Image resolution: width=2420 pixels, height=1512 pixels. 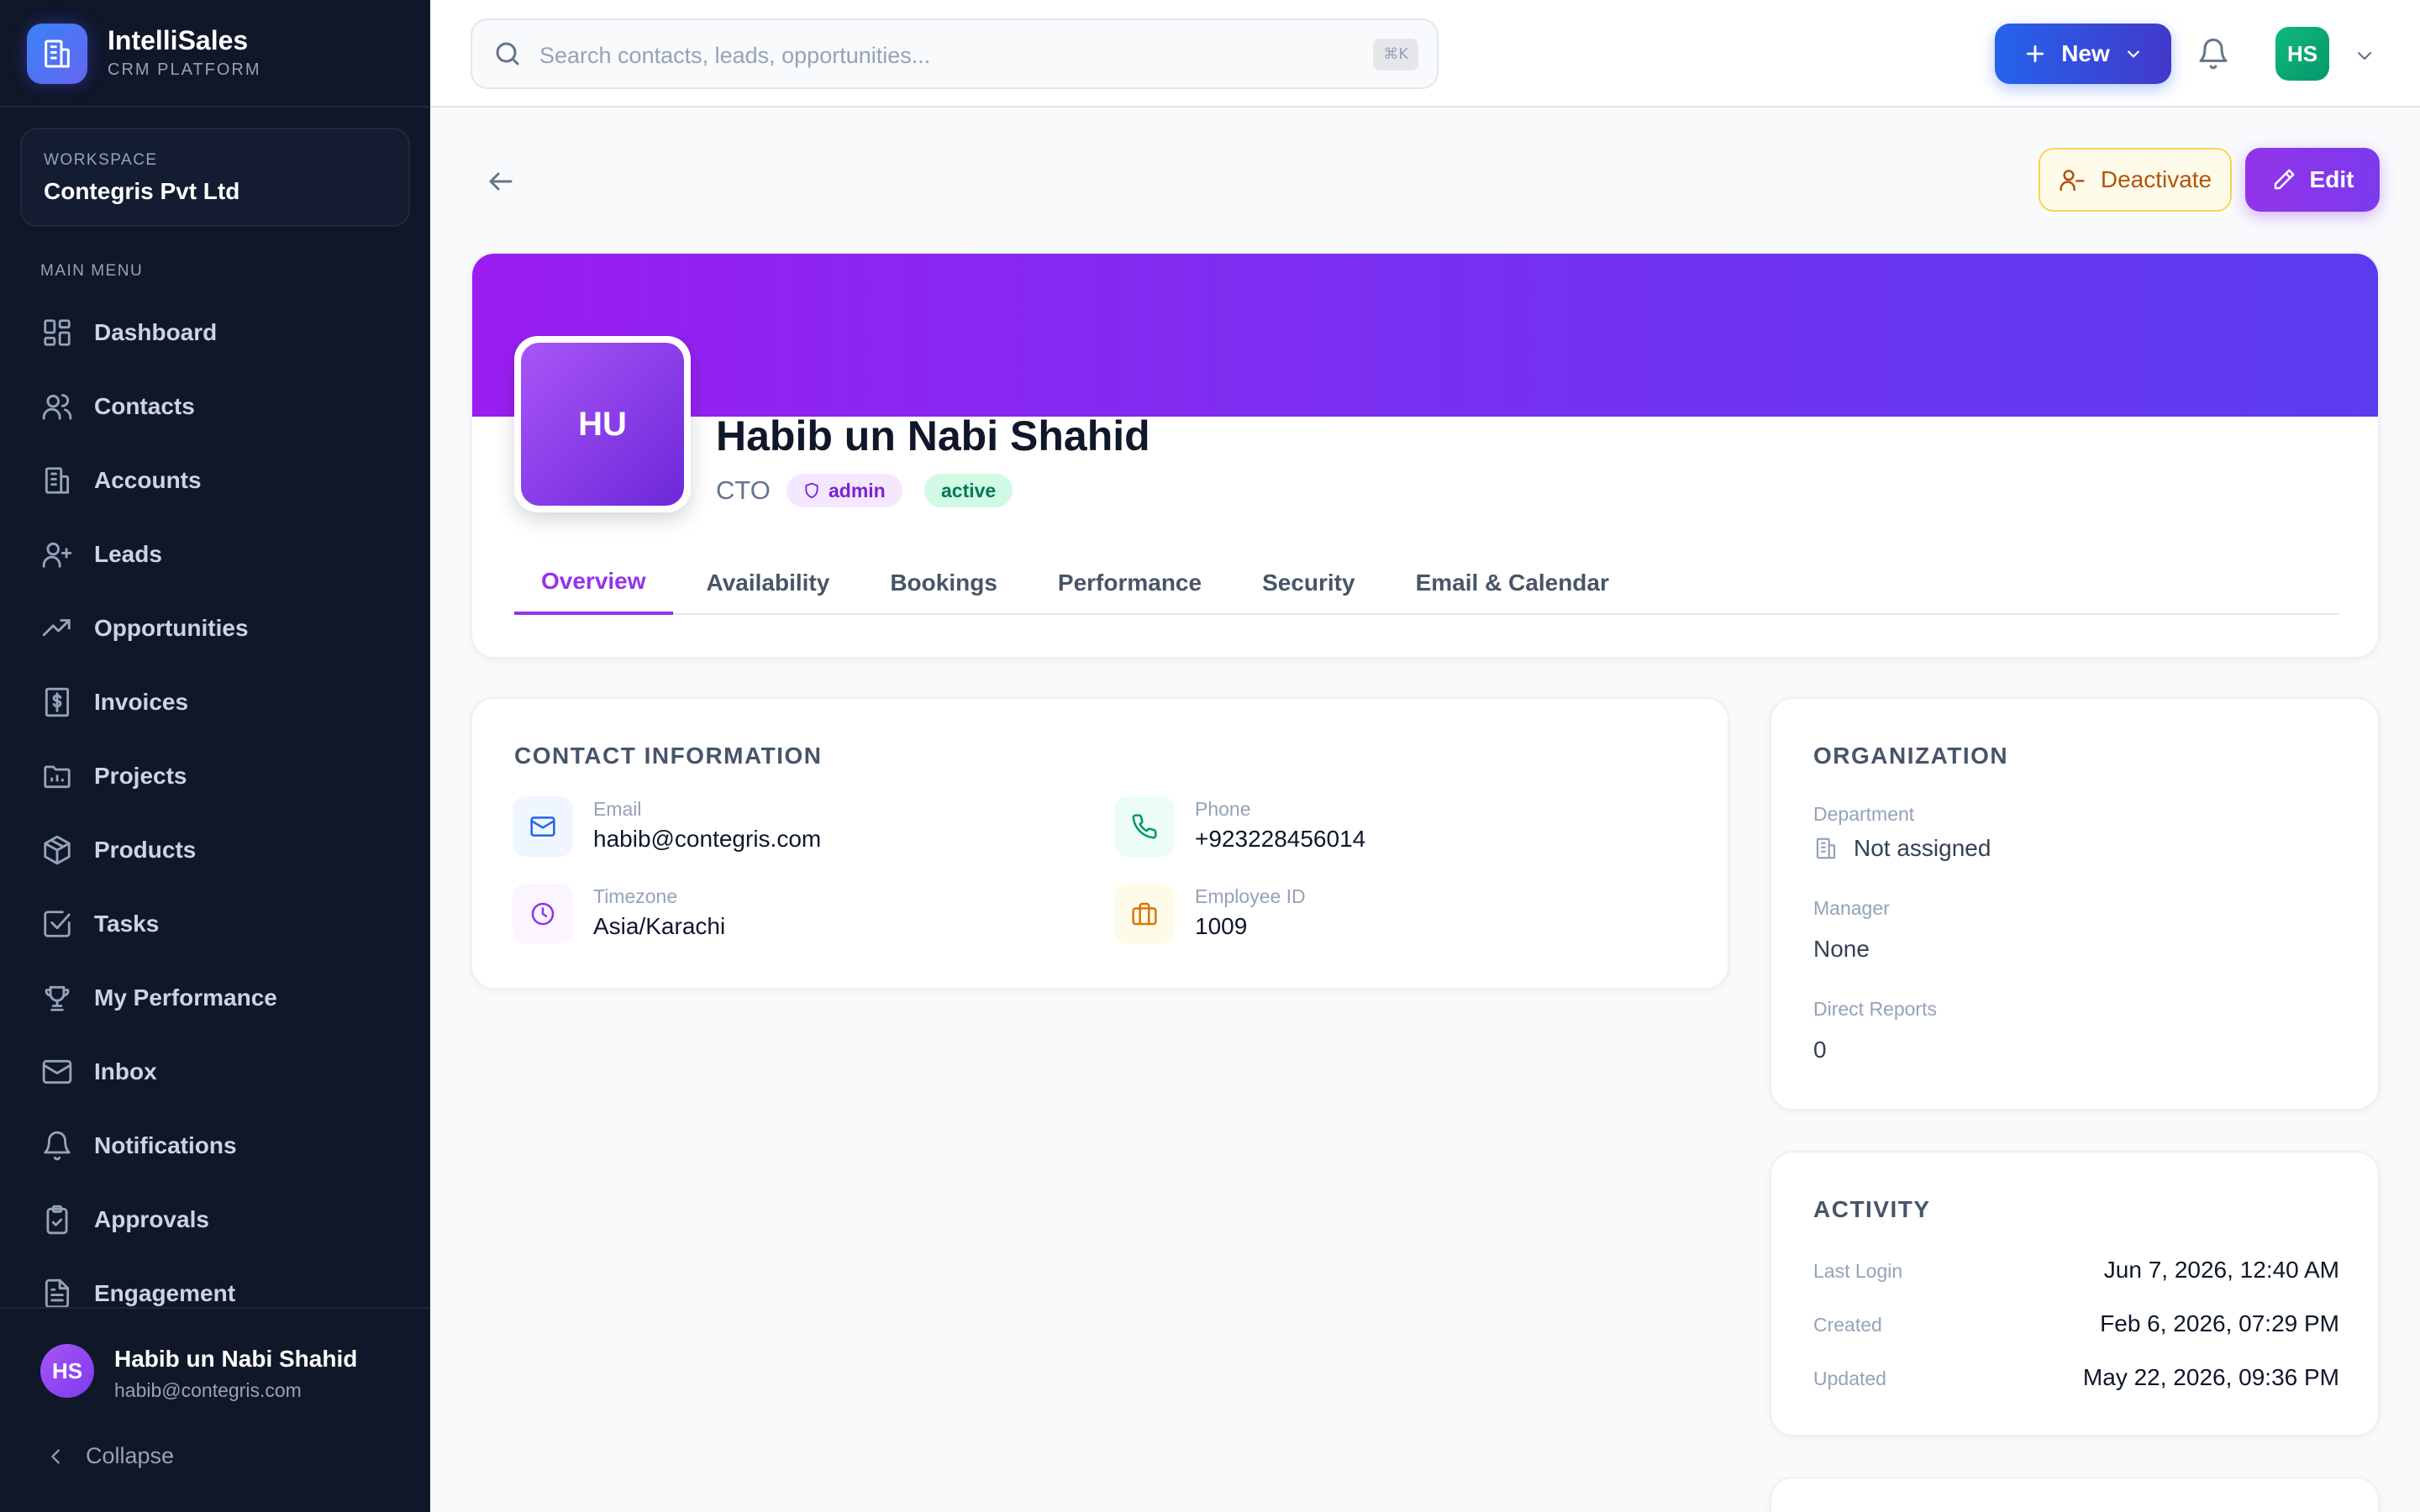 What do you see at coordinates (172, 628) in the screenshot?
I see `sidebar-item-label: Opportunities` at bounding box center [172, 628].